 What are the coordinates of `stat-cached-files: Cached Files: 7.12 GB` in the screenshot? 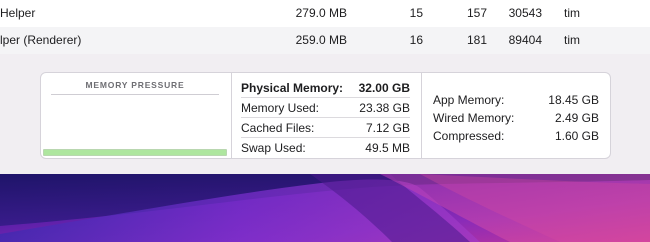 It's located at (325, 128).